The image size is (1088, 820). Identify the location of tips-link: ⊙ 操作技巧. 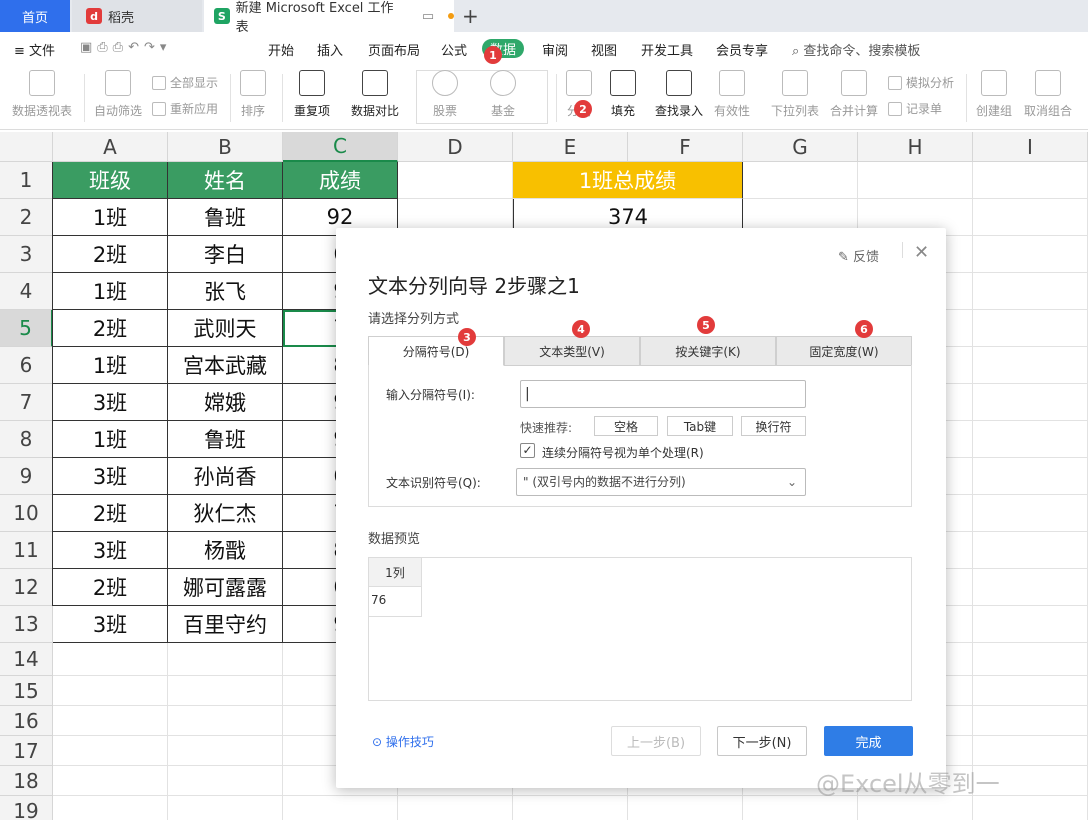
(403, 741).